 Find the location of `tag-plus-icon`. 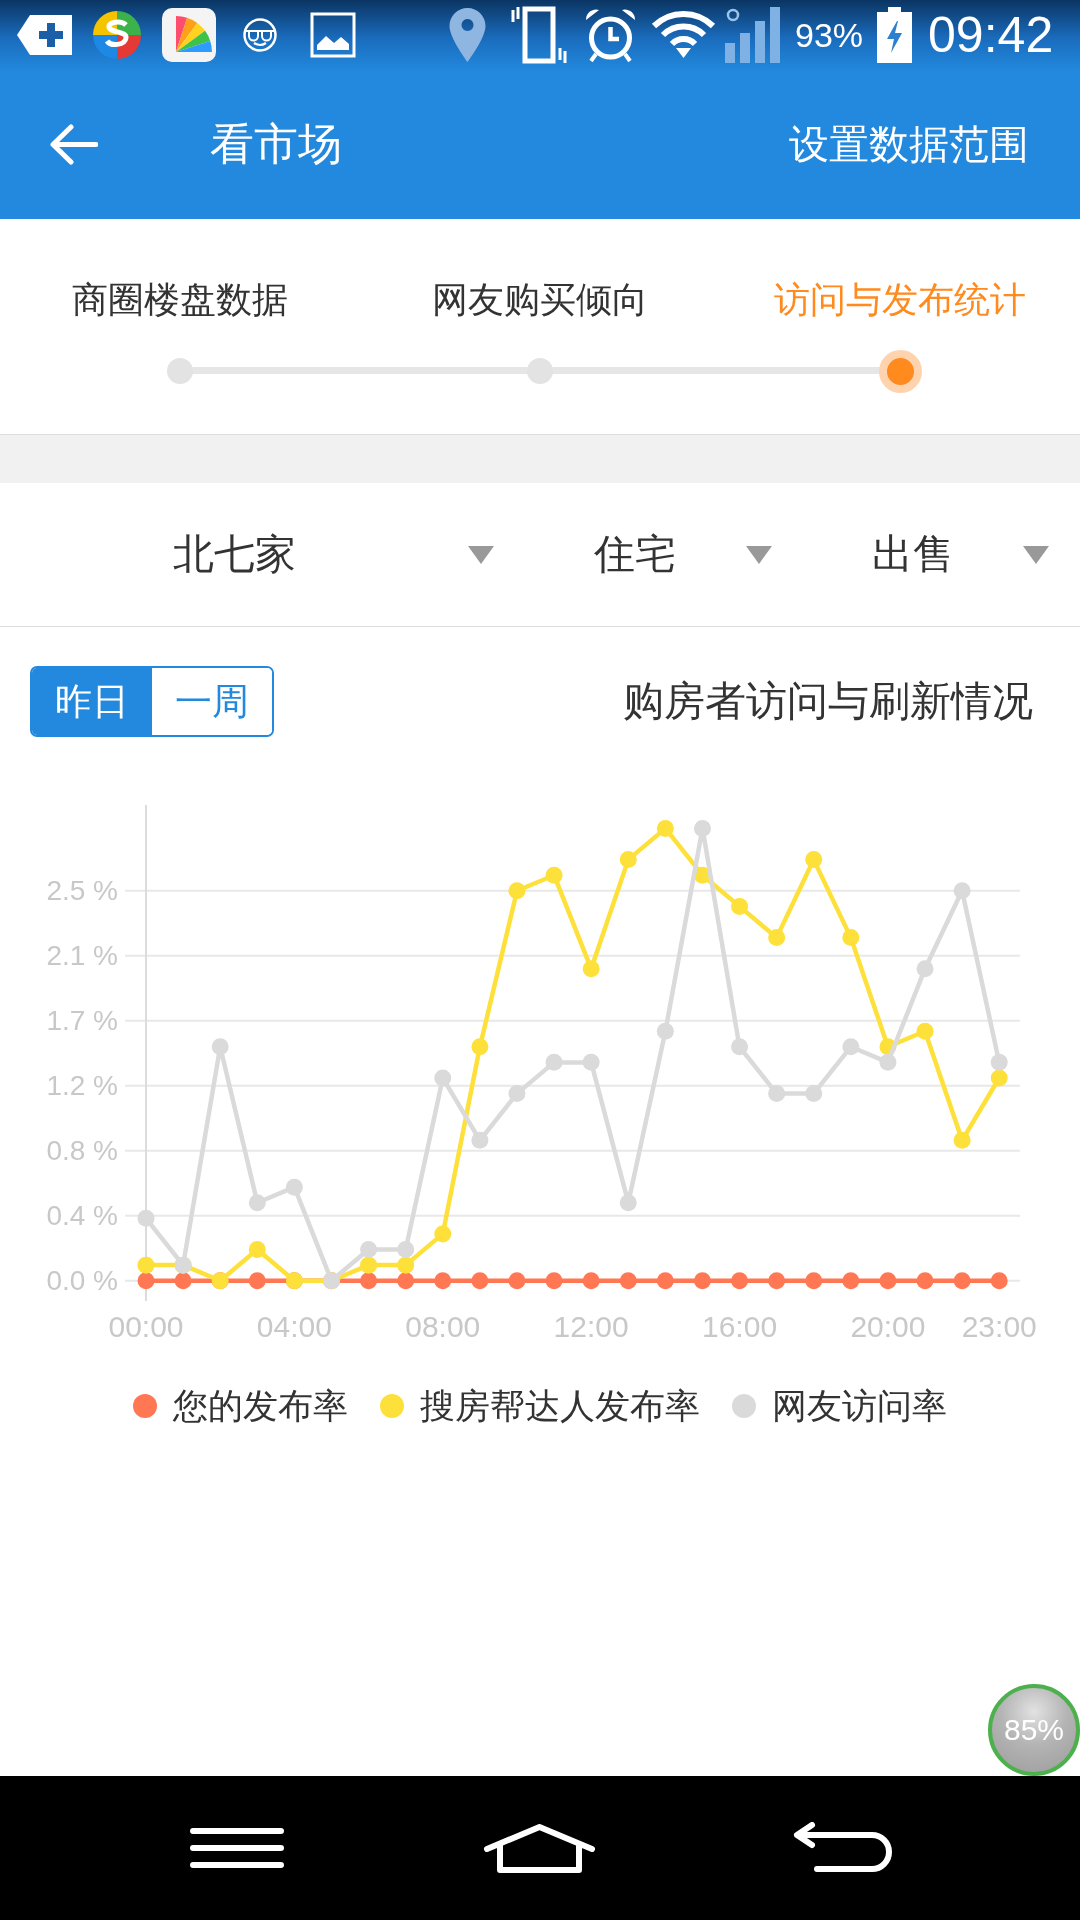

tag-plus-icon is located at coordinates (44, 35).